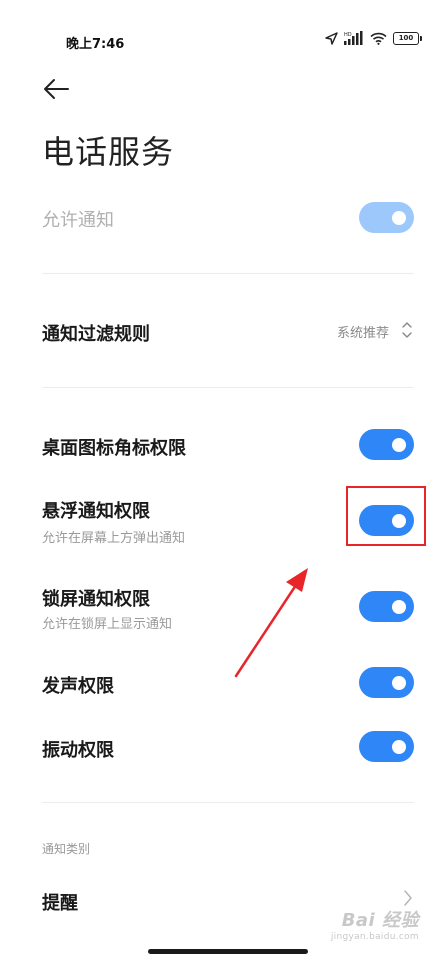 Image resolution: width=441 pixels, height=960 pixels. What do you see at coordinates (114, 538) in the screenshot?
I see `floating-notify-sublabel: 允许在屏幕上方弹出通知` at bounding box center [114, 538].